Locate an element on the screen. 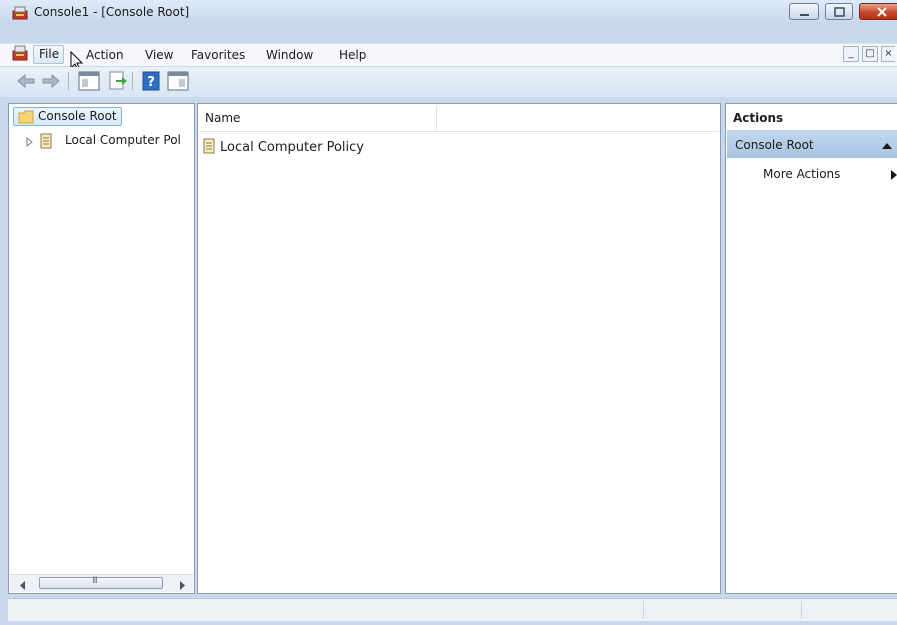 Image resolution: width=897 pixels, height=625 pixels. window-title: Console1 - [Console Root] is located at coordinates (112, 12).